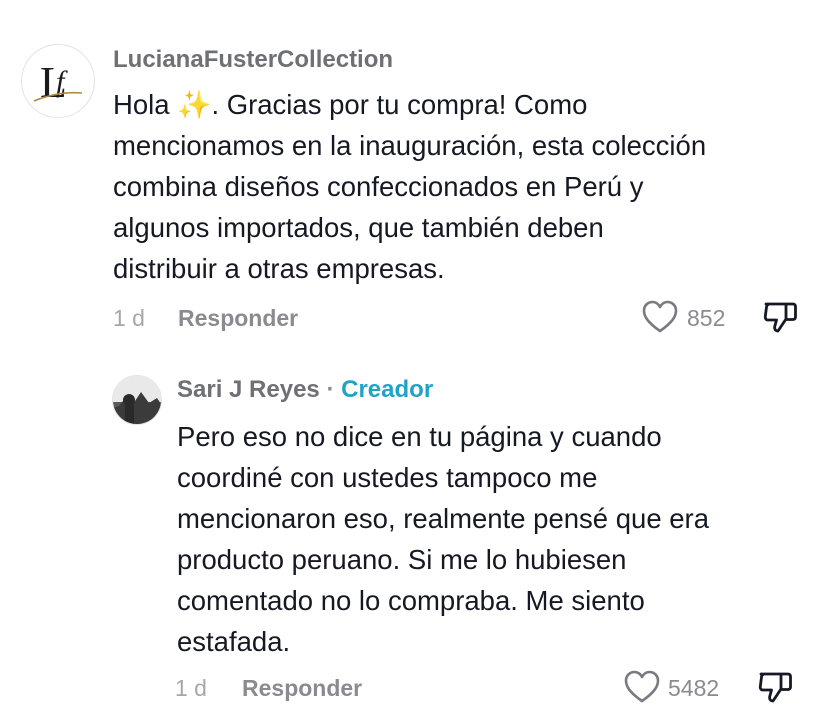 The image size is (828, 727). I want to click on comment-text-line: algunos importados, que también deben, so click(358, 227).